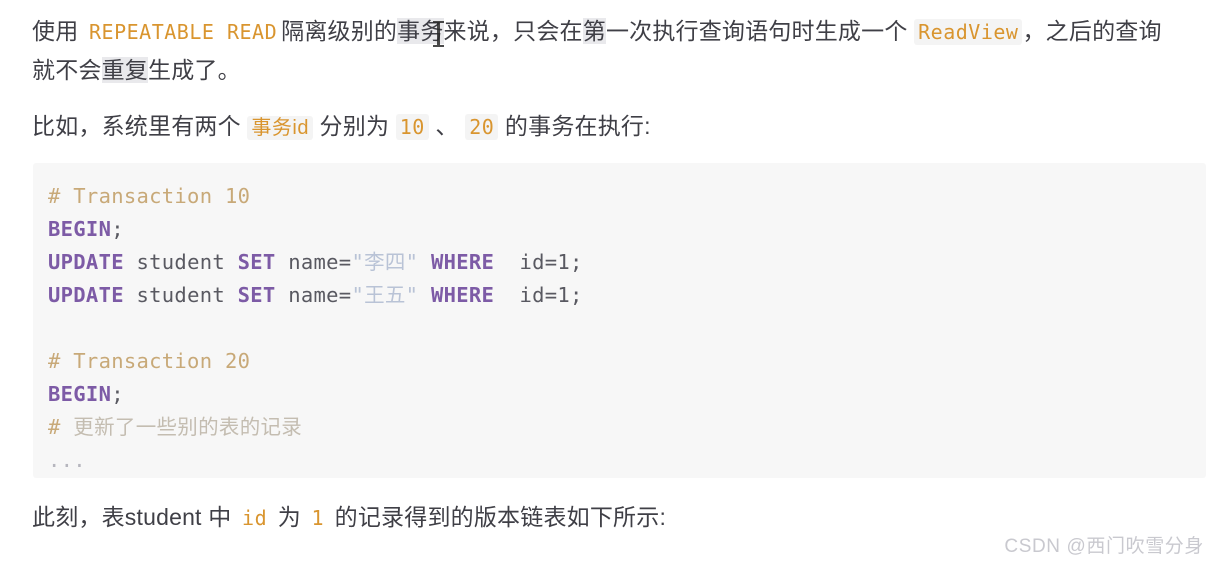 Image resolution: width=1222 pixels, height=568 pixels. Describe the element at coordinates (135, 517) in the screenshot. I see `text-segment: 此刻，表student 中` at that location.